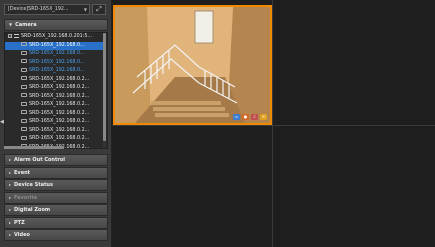  Describe the element at coordinates (39, 160) in the screenshot. I see `section-alarm-out-control-label: Alarm Out Control` at that location.